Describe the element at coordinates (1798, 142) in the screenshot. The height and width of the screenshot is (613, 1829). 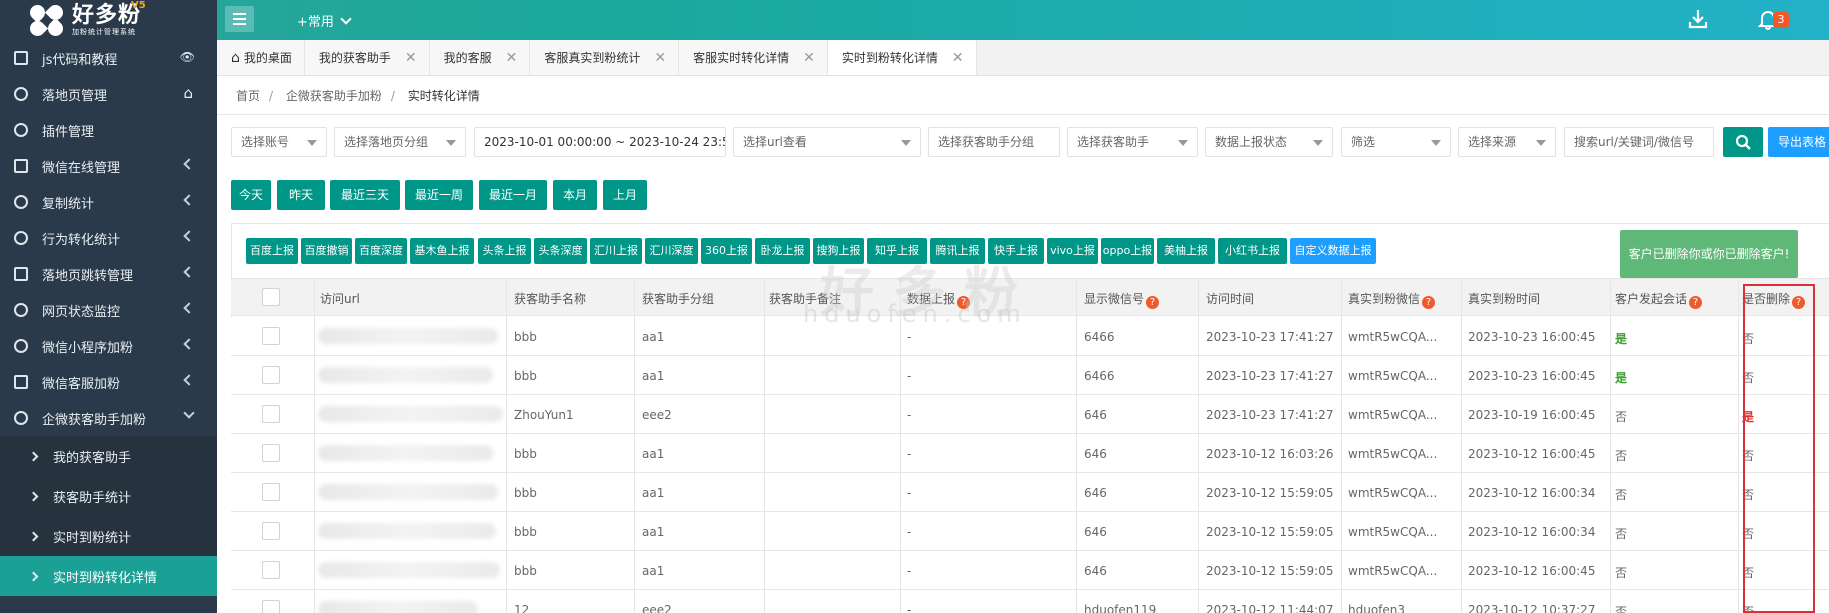
I see `export-button: 导出表格` at that location.